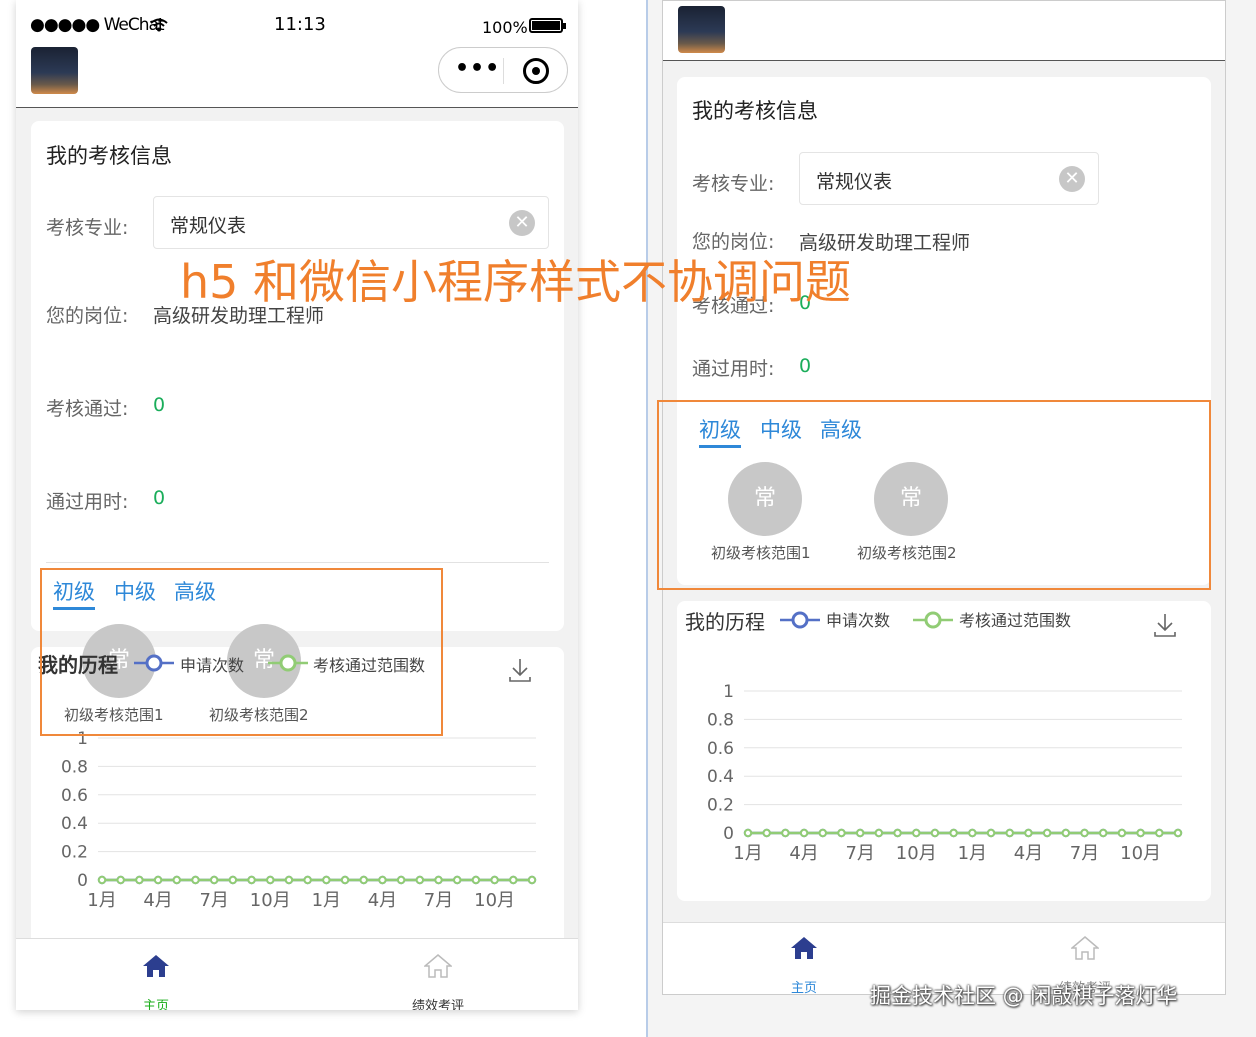  I want to click on carrier-label: ●●●●● WeChat, so click(97, 25).